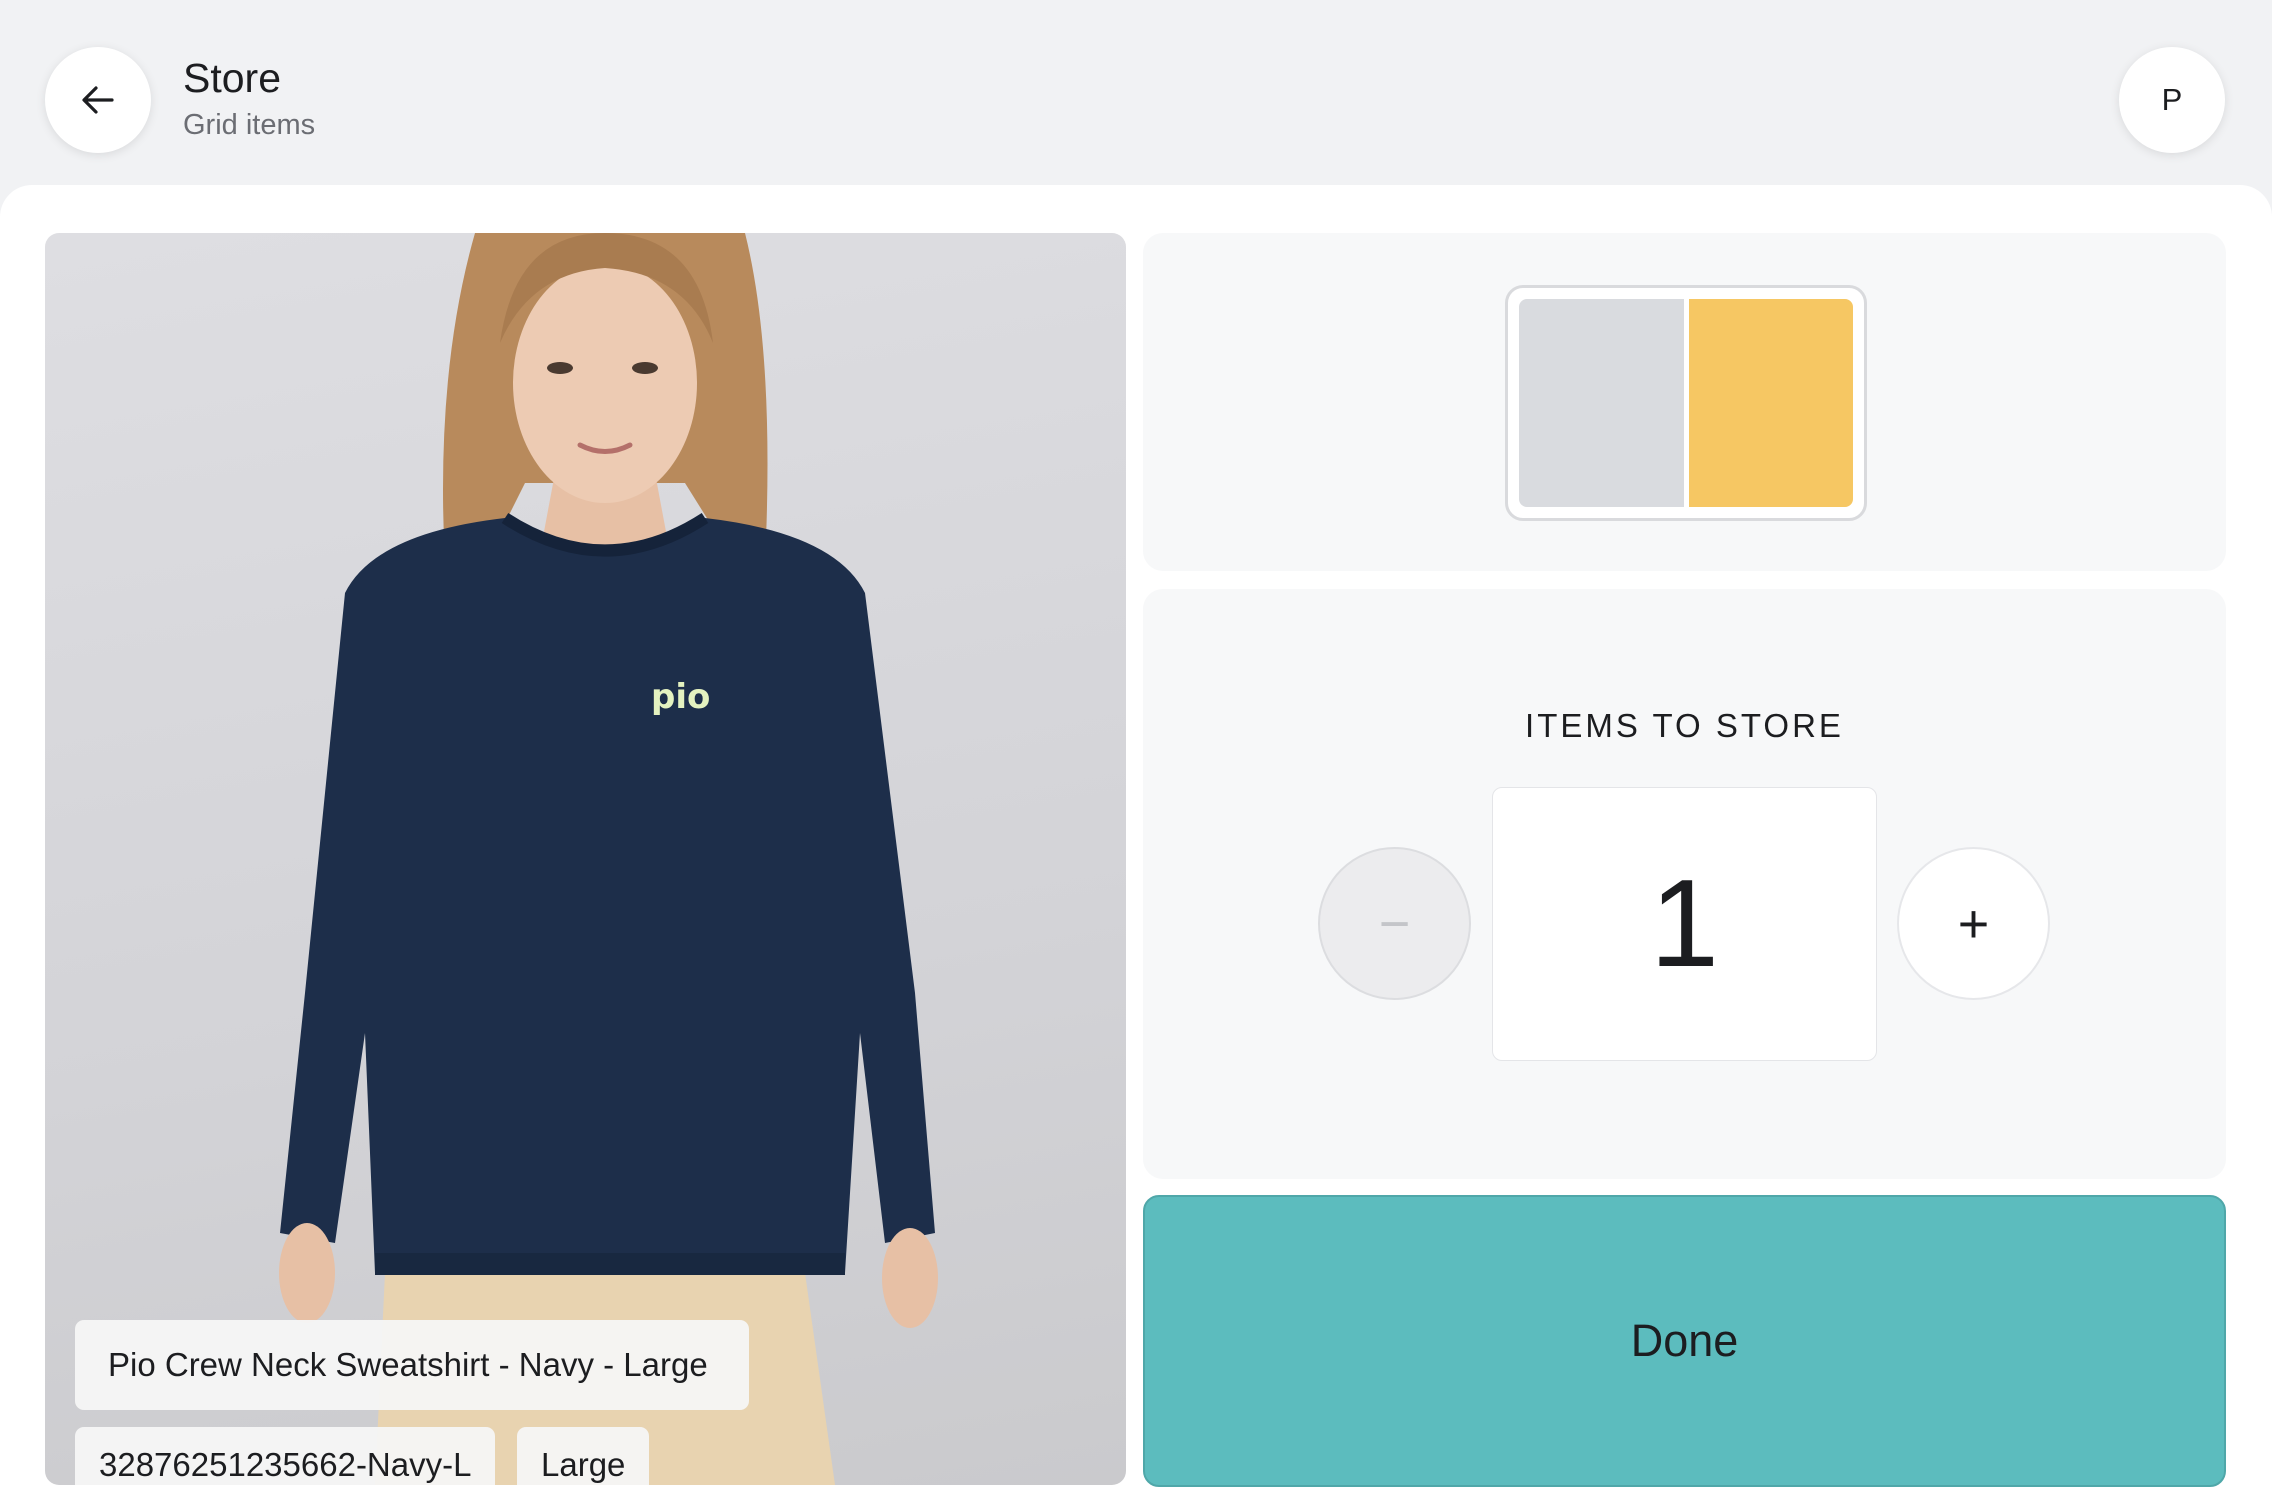  Describe the element at coordinates (1684, 924) in the screenshot. I see `quantity-value: 1` at that location.